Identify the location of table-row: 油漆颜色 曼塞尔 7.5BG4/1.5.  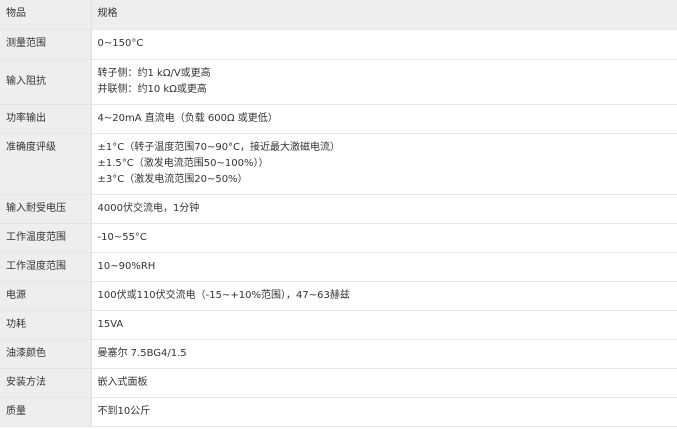
(338, 354).